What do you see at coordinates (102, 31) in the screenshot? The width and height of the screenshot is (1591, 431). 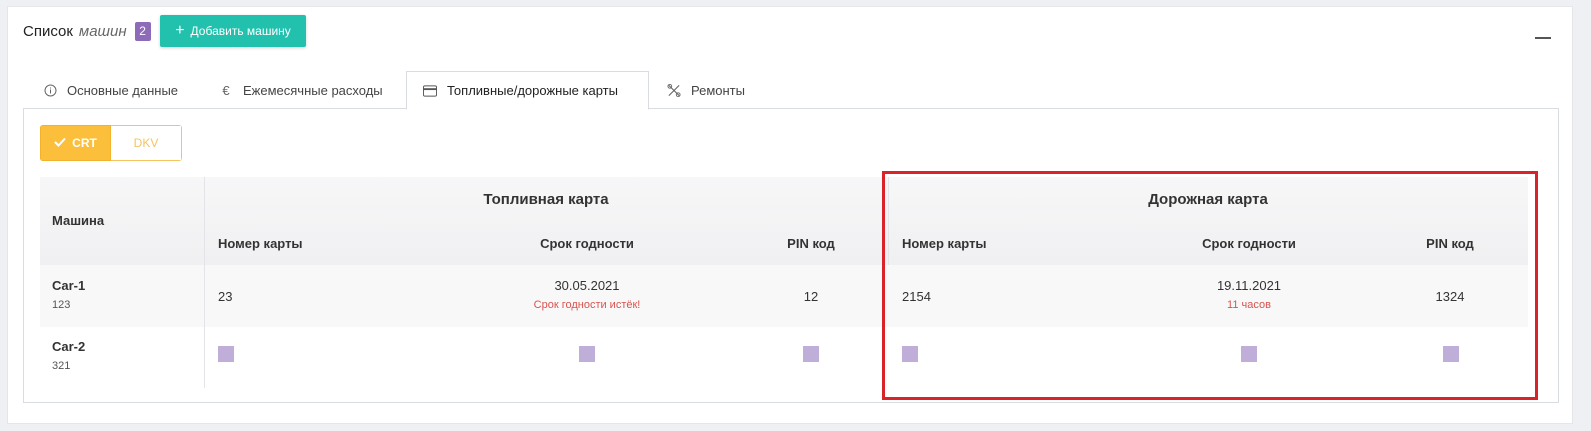 I see `title-subtitle: машин` at bounding box center [102, 31].